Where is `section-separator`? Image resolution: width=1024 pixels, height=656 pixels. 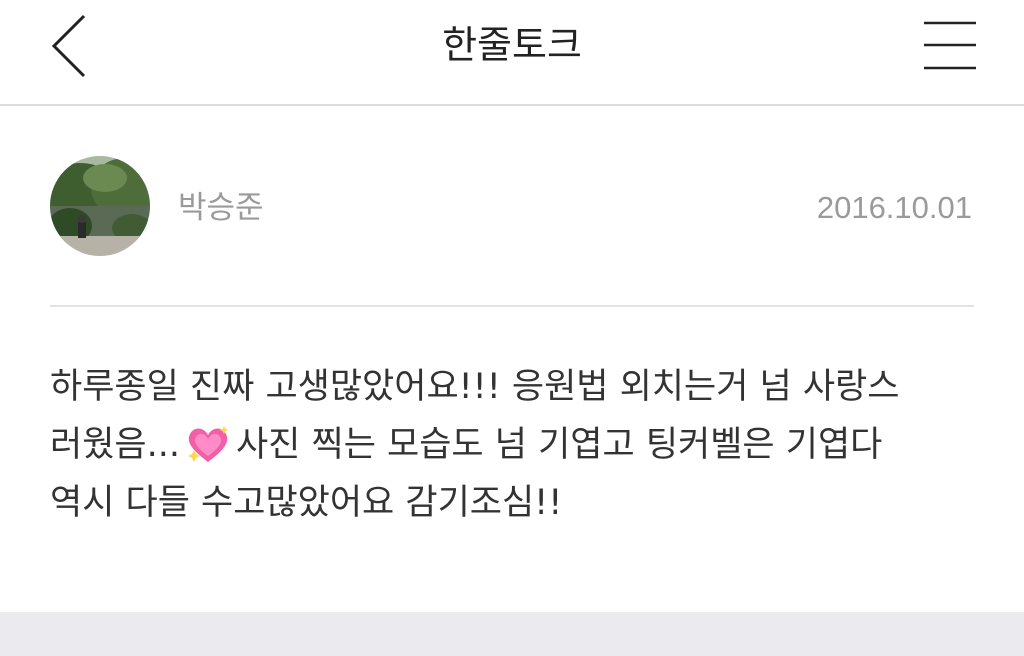
section-separator is located at coordinates (512, 634).